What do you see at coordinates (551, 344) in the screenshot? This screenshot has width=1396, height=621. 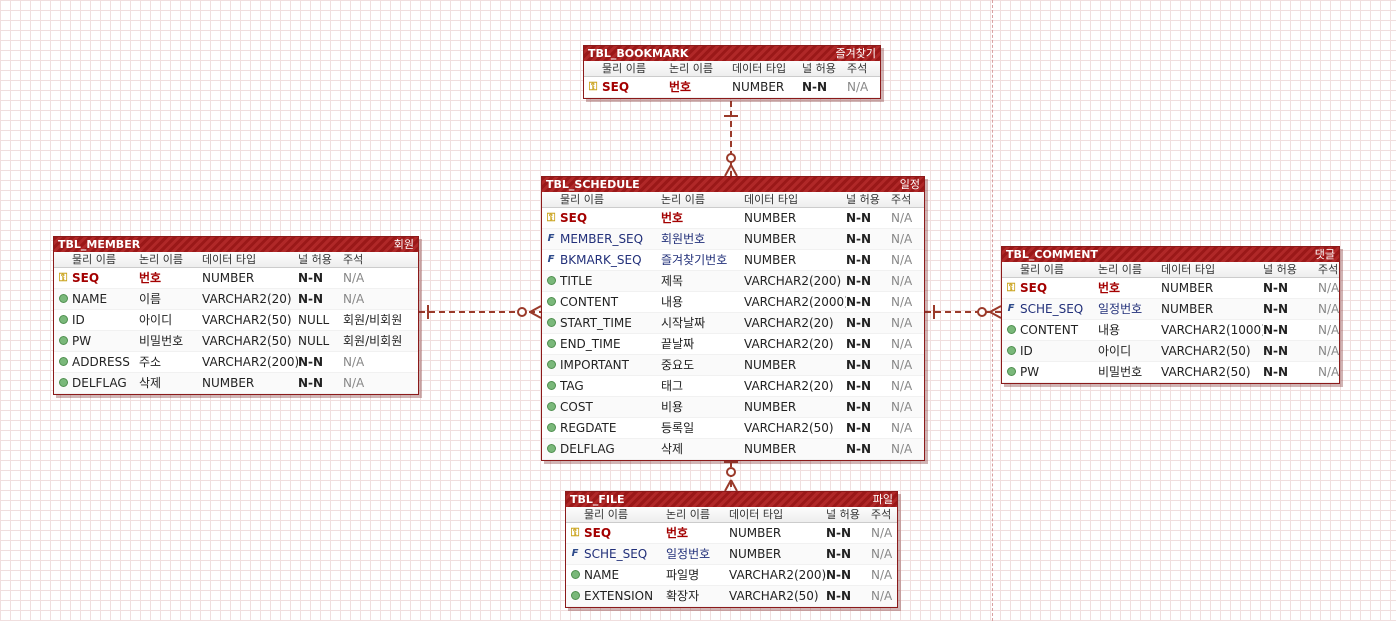 I see `column-icon` at bounding box center [551, 344].